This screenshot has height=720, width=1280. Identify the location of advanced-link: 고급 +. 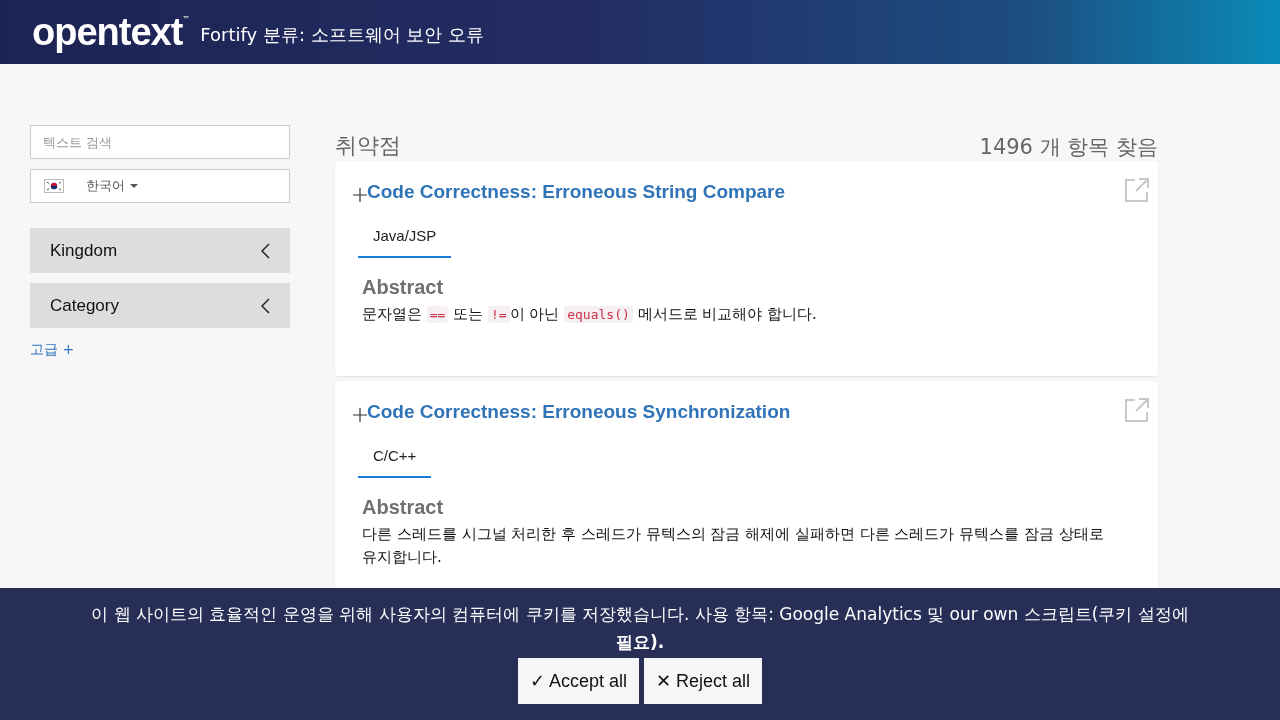
(52, 350).